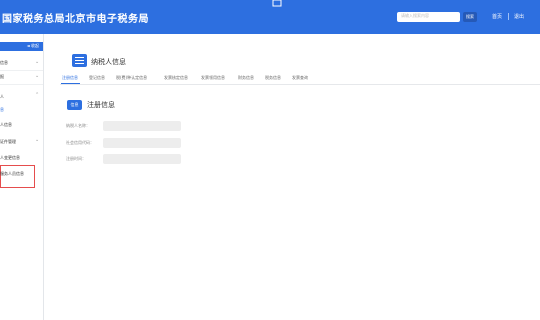 The width and height of the screenshot is (540, 320). I want to click on tab-3: 发票核定信息, so click(176, 78).